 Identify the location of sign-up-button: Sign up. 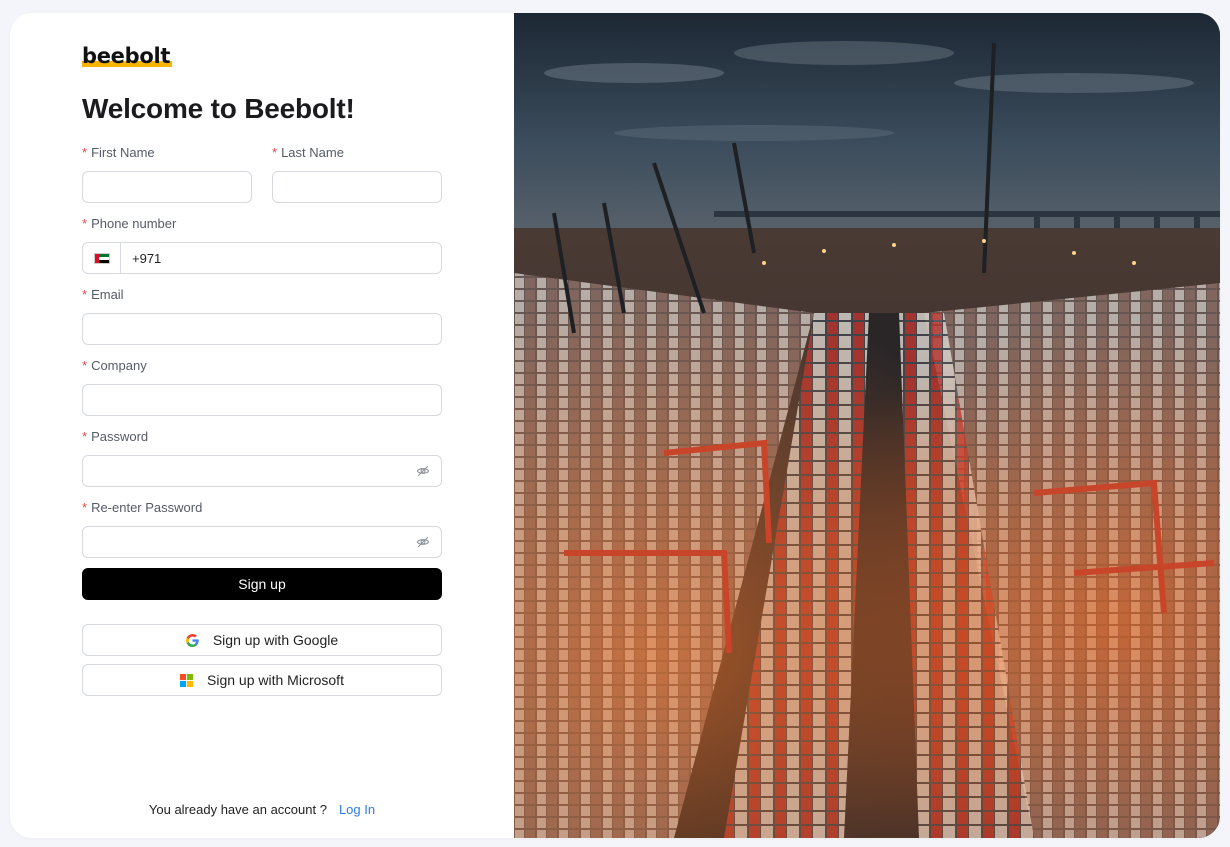
(262, 584).